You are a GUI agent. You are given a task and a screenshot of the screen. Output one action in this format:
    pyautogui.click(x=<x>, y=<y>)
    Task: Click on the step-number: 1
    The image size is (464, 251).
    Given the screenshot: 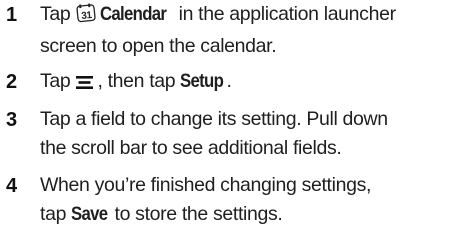 What is the action you would take?
    pyautogui.click(x=12, y=15)
    